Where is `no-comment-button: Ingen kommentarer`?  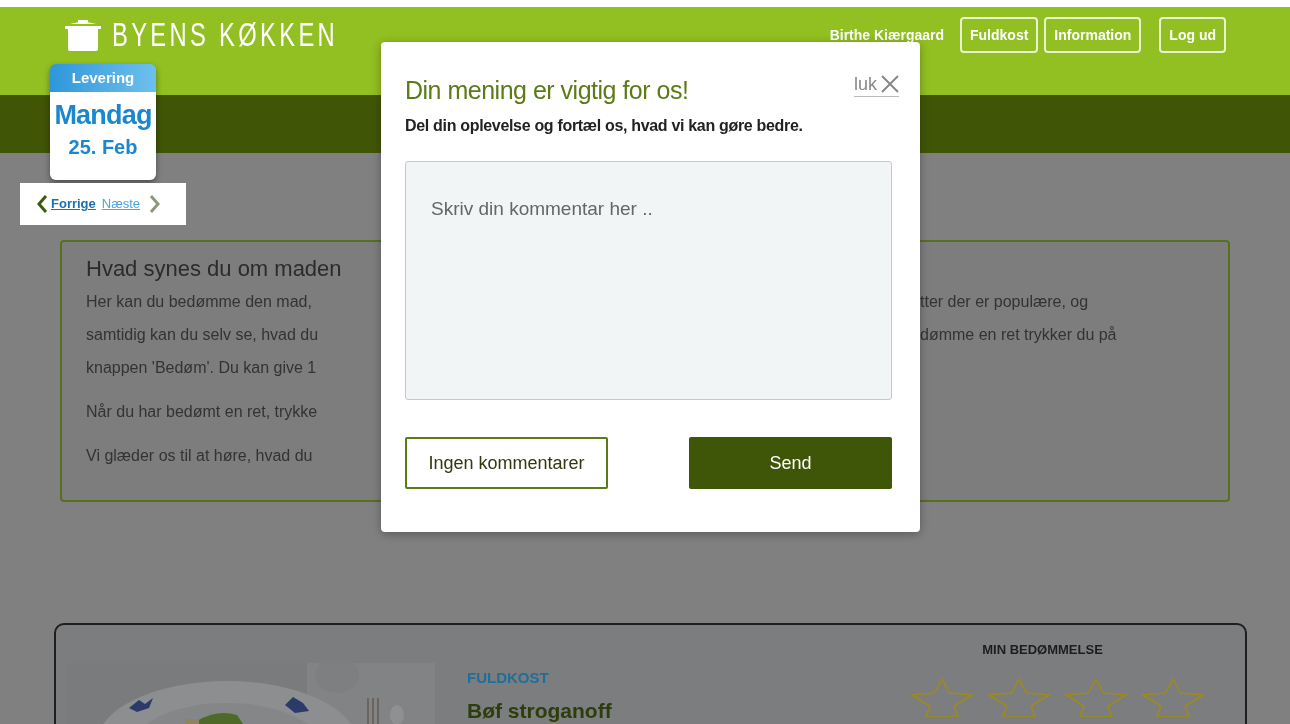 no-comment-button: Ingen kommentarer is located at coordinates (506, 463).